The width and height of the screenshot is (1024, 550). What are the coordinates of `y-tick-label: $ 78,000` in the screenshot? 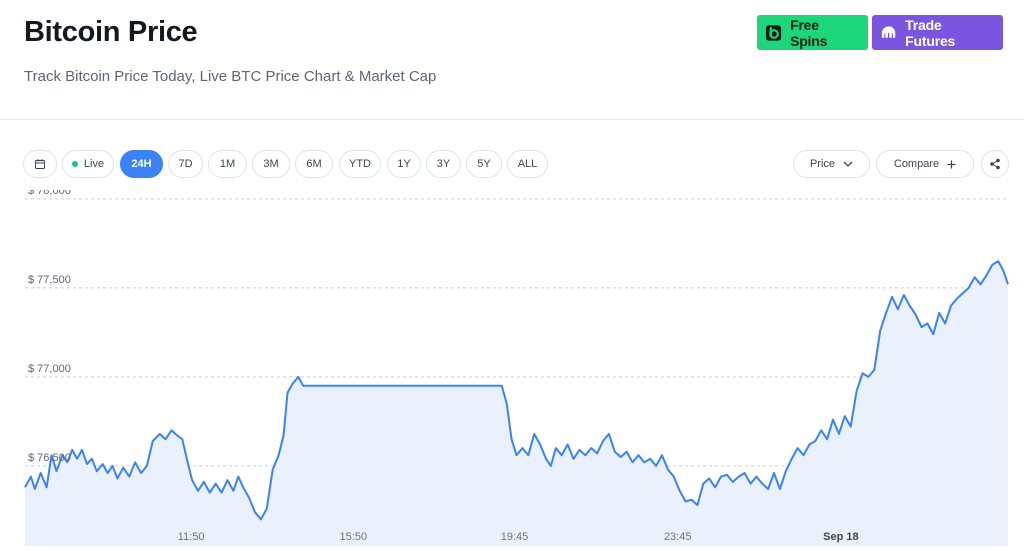 It's located at (49, 193).